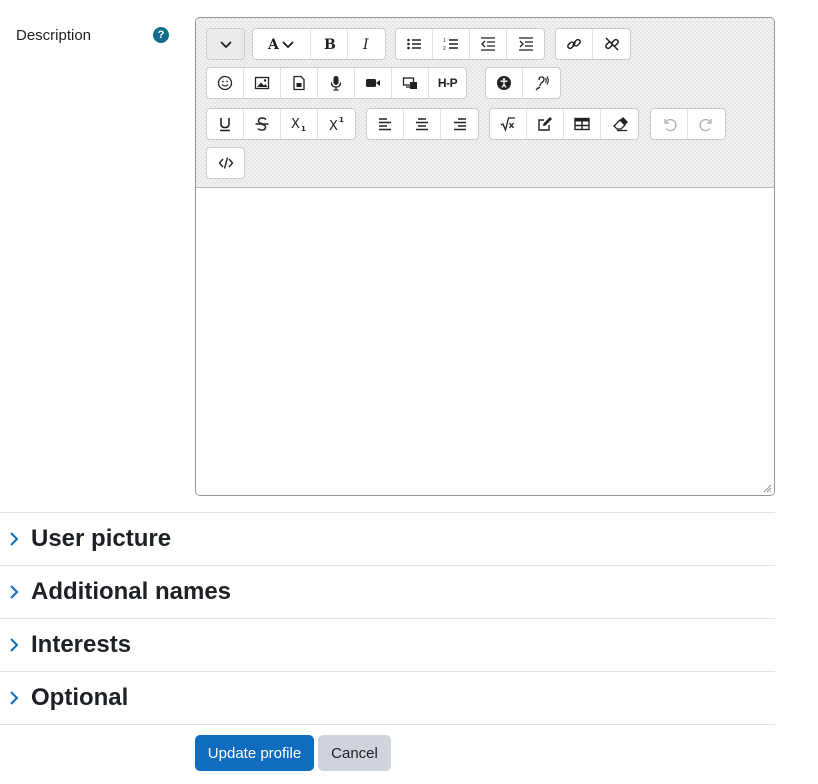  What do you see at coordinates (282, 44) in the screenshot?
I see `font-icon: A` at bounding box center [282, 44].